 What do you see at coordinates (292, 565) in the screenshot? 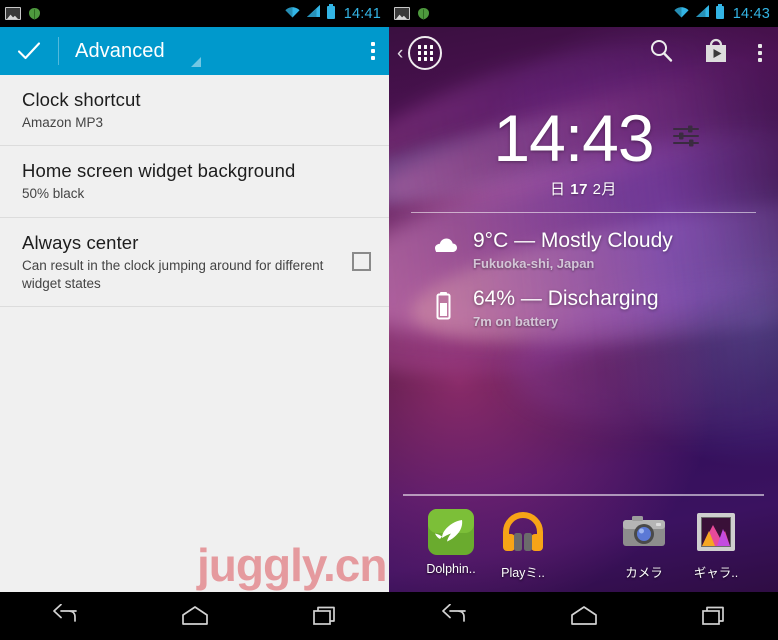
I see `site-watermark: juggly.cn` at bounding box center [292, 565].